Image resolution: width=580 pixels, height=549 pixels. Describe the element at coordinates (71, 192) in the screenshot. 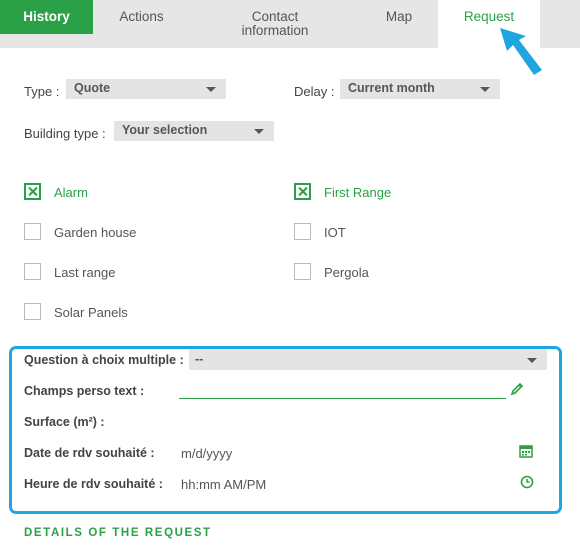

I see `checkbox-label-alarm: Alarm` at that location.